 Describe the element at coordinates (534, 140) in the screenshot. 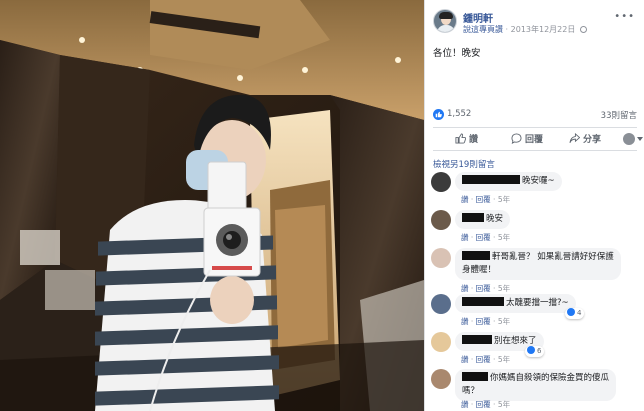

I see `comment-label: 回覆` at that location.